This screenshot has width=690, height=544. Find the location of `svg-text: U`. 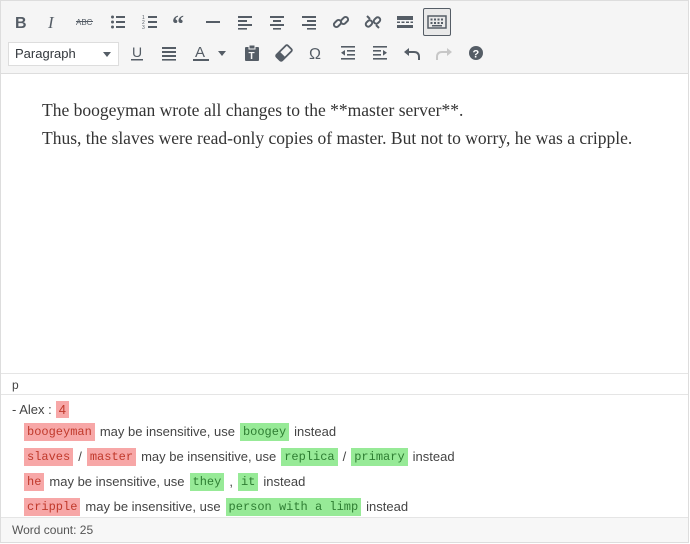

svg-text: U is located at coordinates (137, 52).